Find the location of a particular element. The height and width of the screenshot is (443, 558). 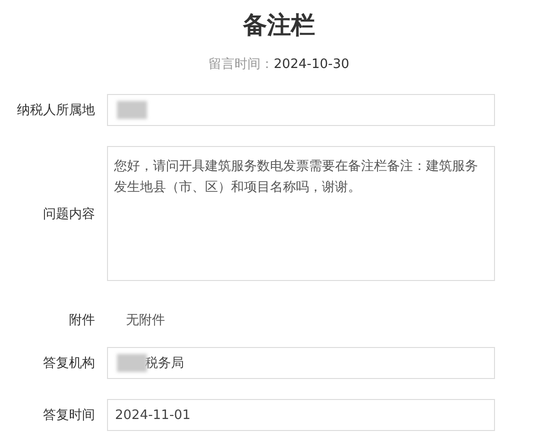

field-label: 附件 is located at coordinates (81, 320).